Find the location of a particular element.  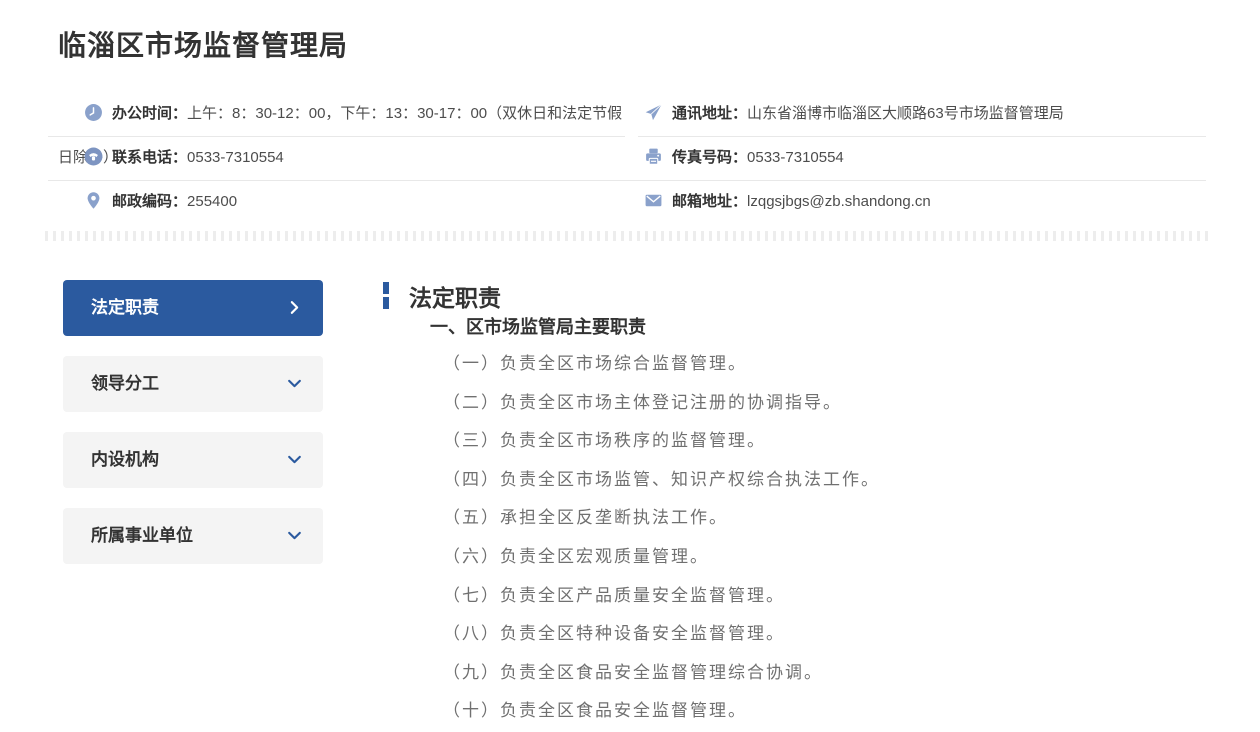

fax-icon is located at coordinates (653, 156).